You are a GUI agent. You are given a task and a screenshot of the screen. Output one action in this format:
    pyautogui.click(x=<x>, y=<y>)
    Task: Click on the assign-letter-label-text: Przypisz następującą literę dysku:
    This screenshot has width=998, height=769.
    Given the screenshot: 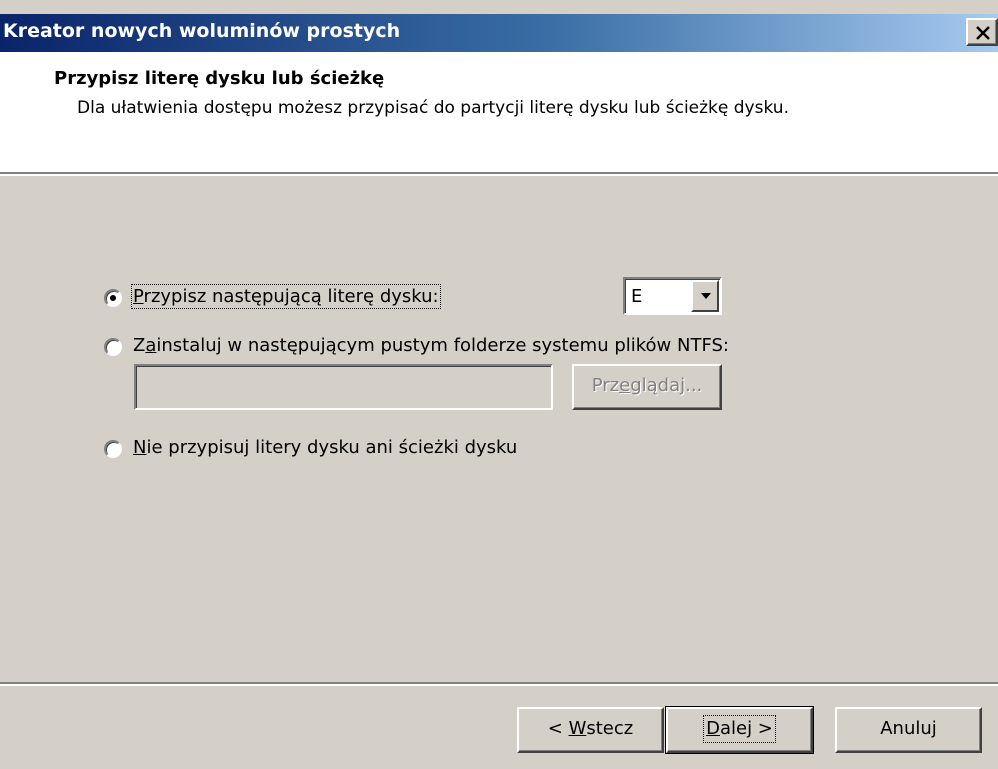 What is the action you would take?
    pyautogui.click(x=286, y=296)
    